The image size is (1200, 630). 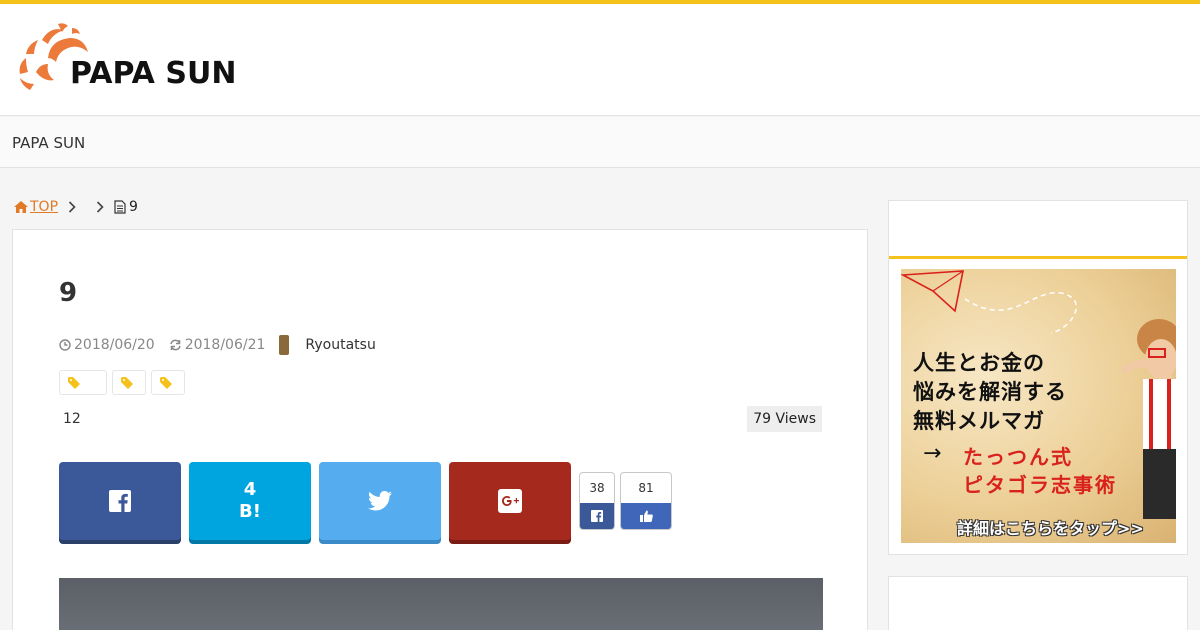 I want to click on facebook-like-counter: 81, so click(x=646, y=501).